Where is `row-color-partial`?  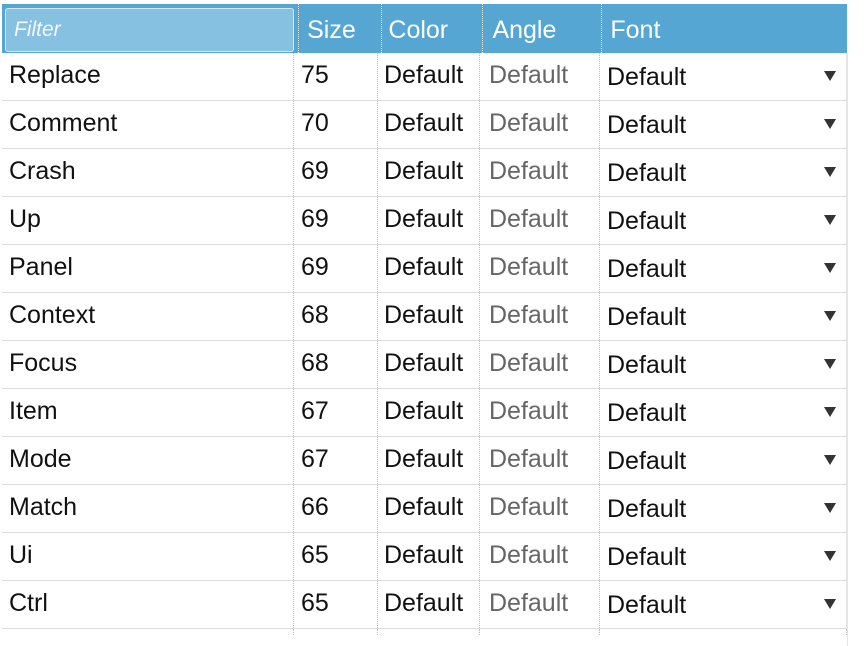
row-color-partial is located at coordinates (429, 632).